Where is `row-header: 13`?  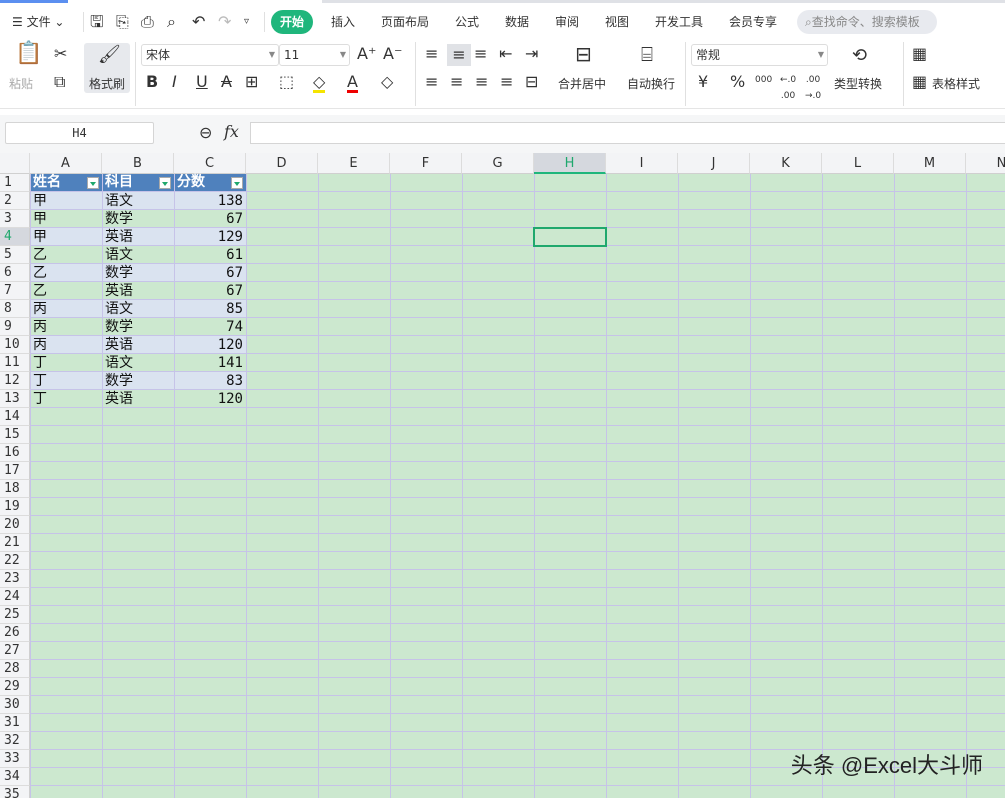
row-header: 13 is located at coordinates (15, 399).